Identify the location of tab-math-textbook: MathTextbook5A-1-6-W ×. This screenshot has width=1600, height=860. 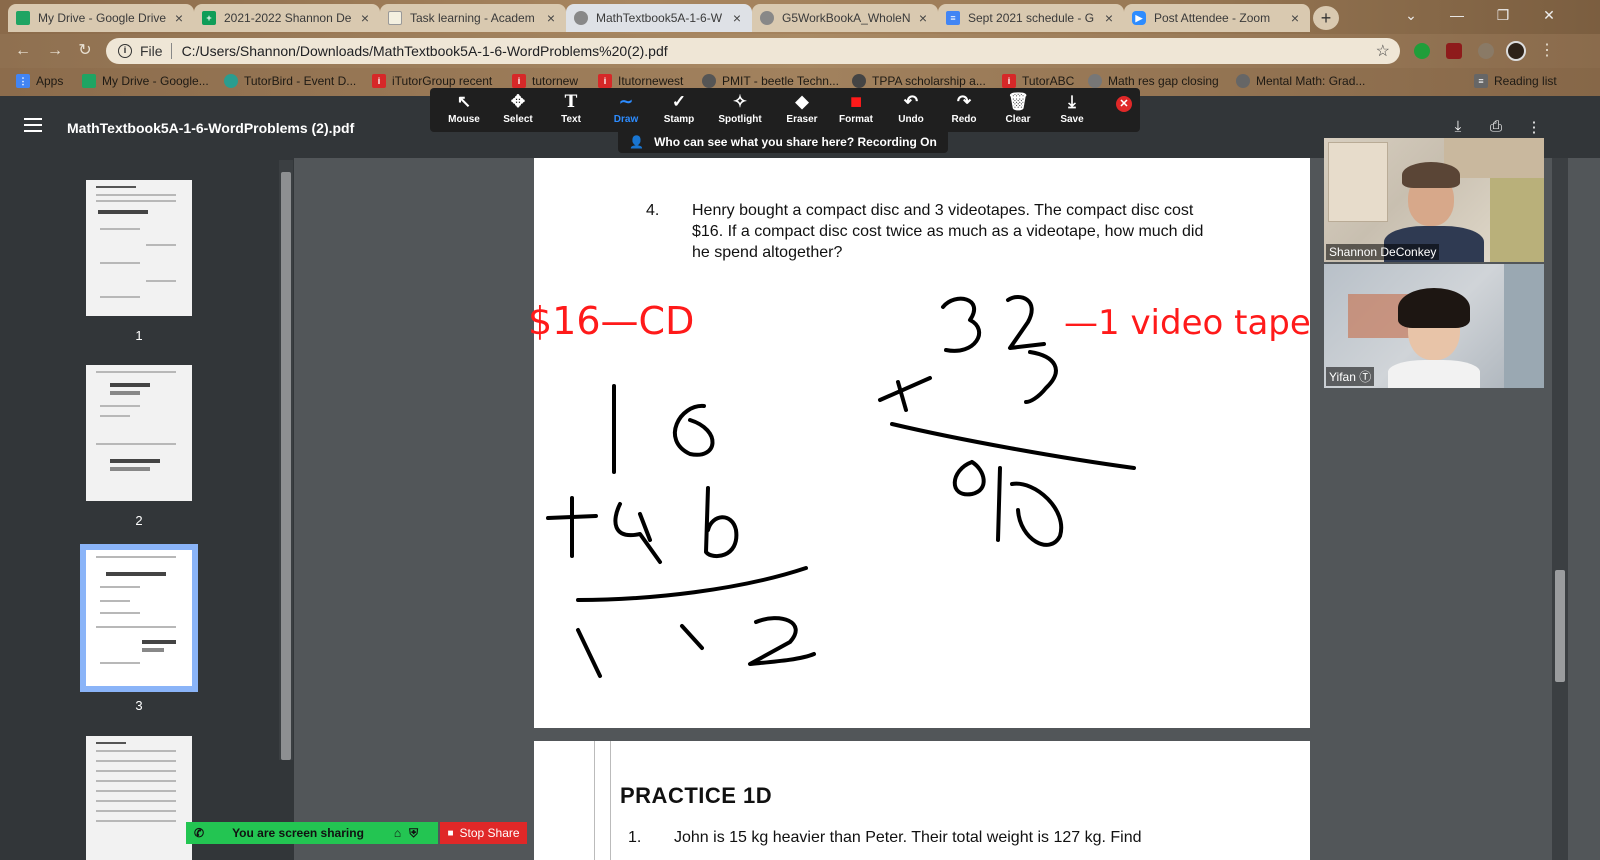
(659, 18).